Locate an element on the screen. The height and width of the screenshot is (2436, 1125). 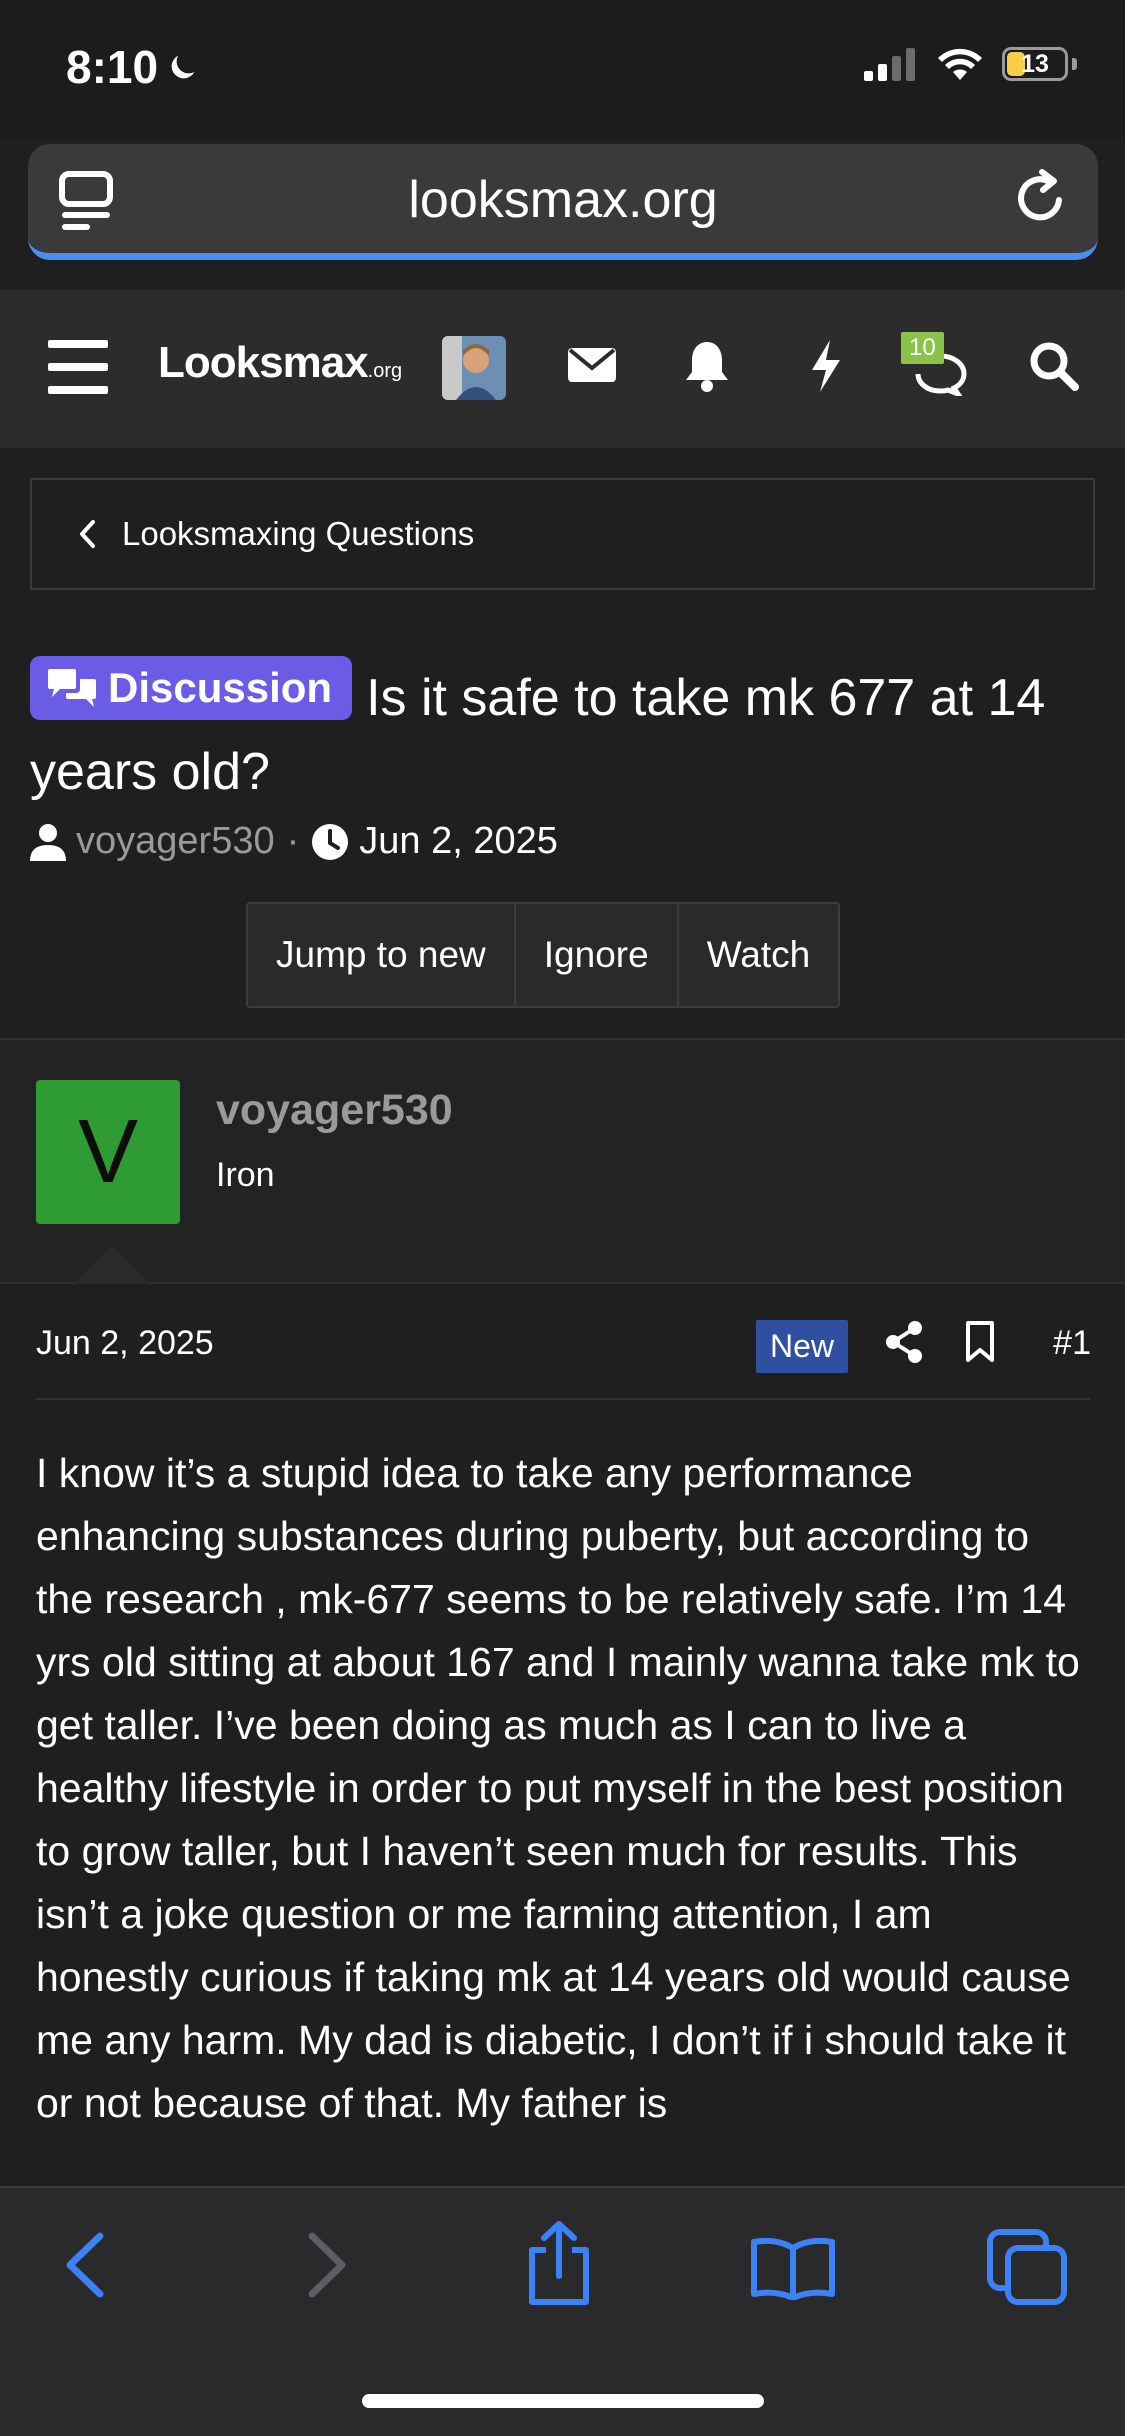
clock-text: 8:10 is located at coordinates (112, 67).